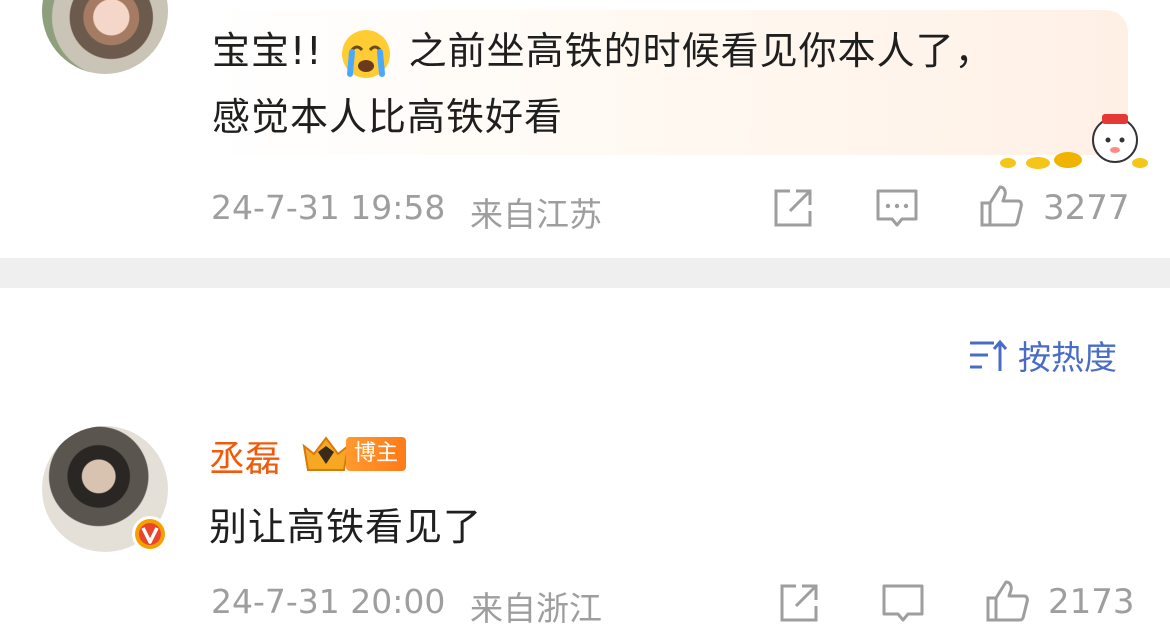 This screenshot has width=1170, height=630. I want to click on section-divider, so click(585, 273).